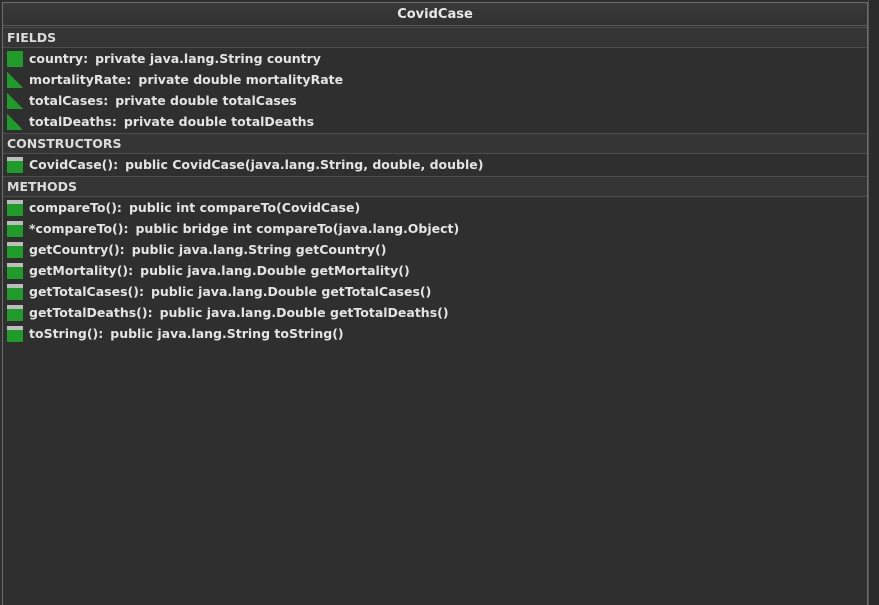 This screenshot has height=605, width=879. What do you see at coordinates (435, 186) in the screenshot?
I see `section-header-methods: METHODS` at bounding box center [435, 186].